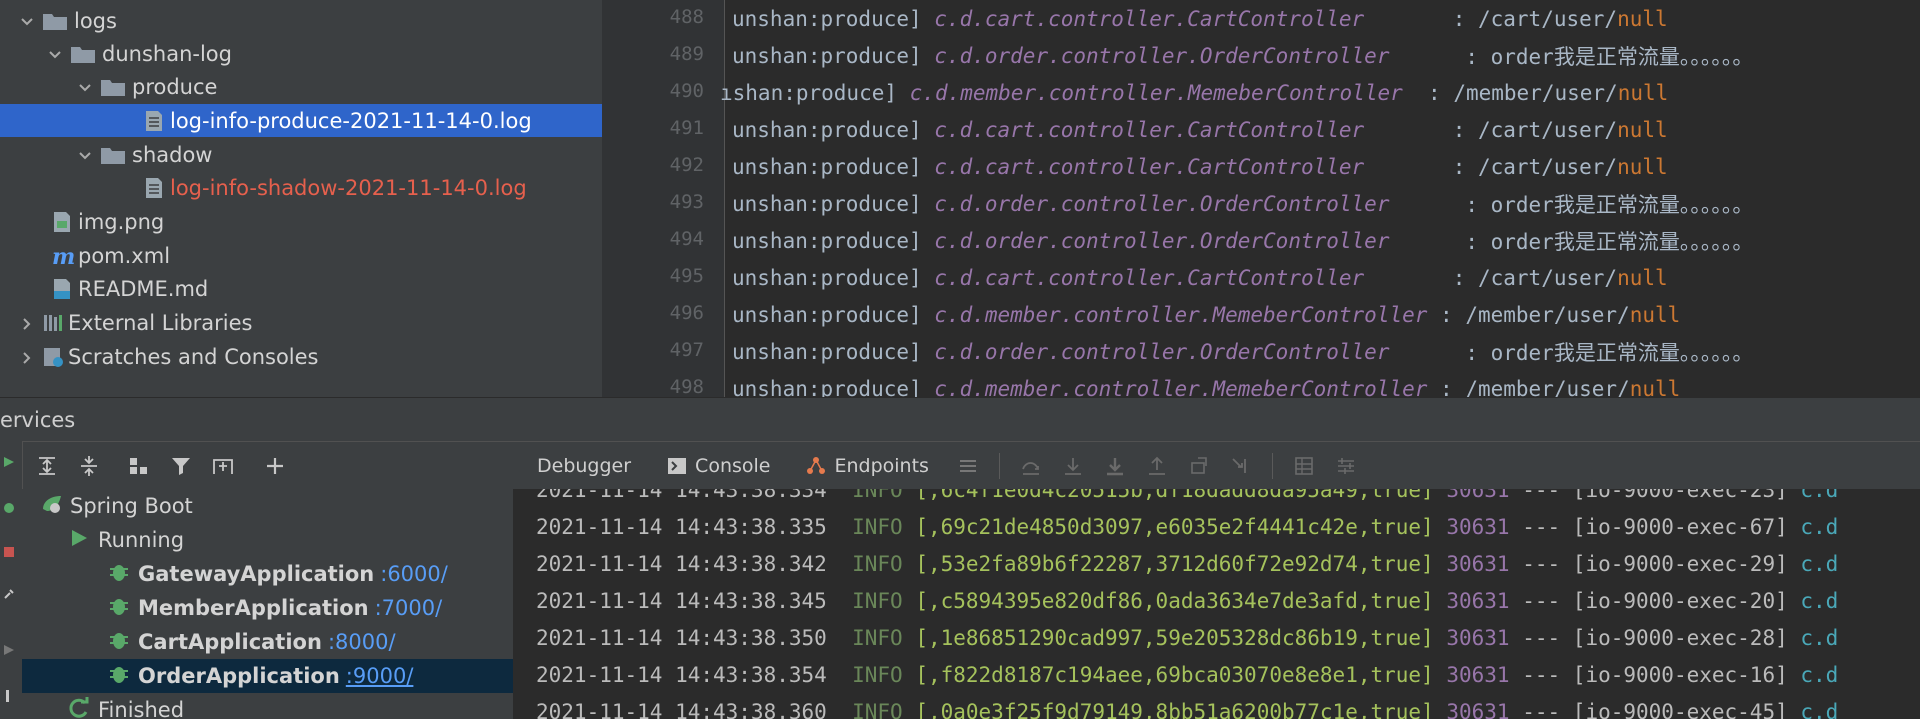  I want to click on tab-console: Console, so click(718, 466).